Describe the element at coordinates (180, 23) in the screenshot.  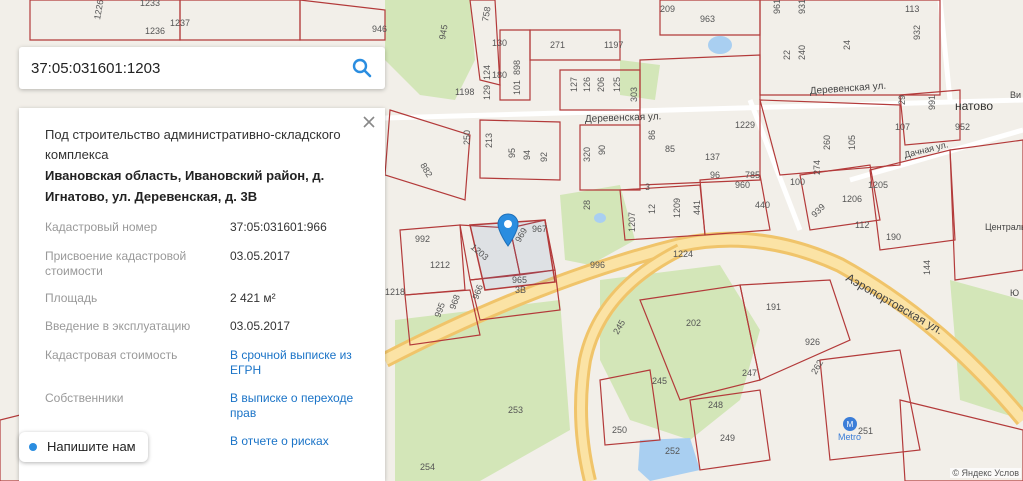
I see `parcel-number-label: 1237` at that location.